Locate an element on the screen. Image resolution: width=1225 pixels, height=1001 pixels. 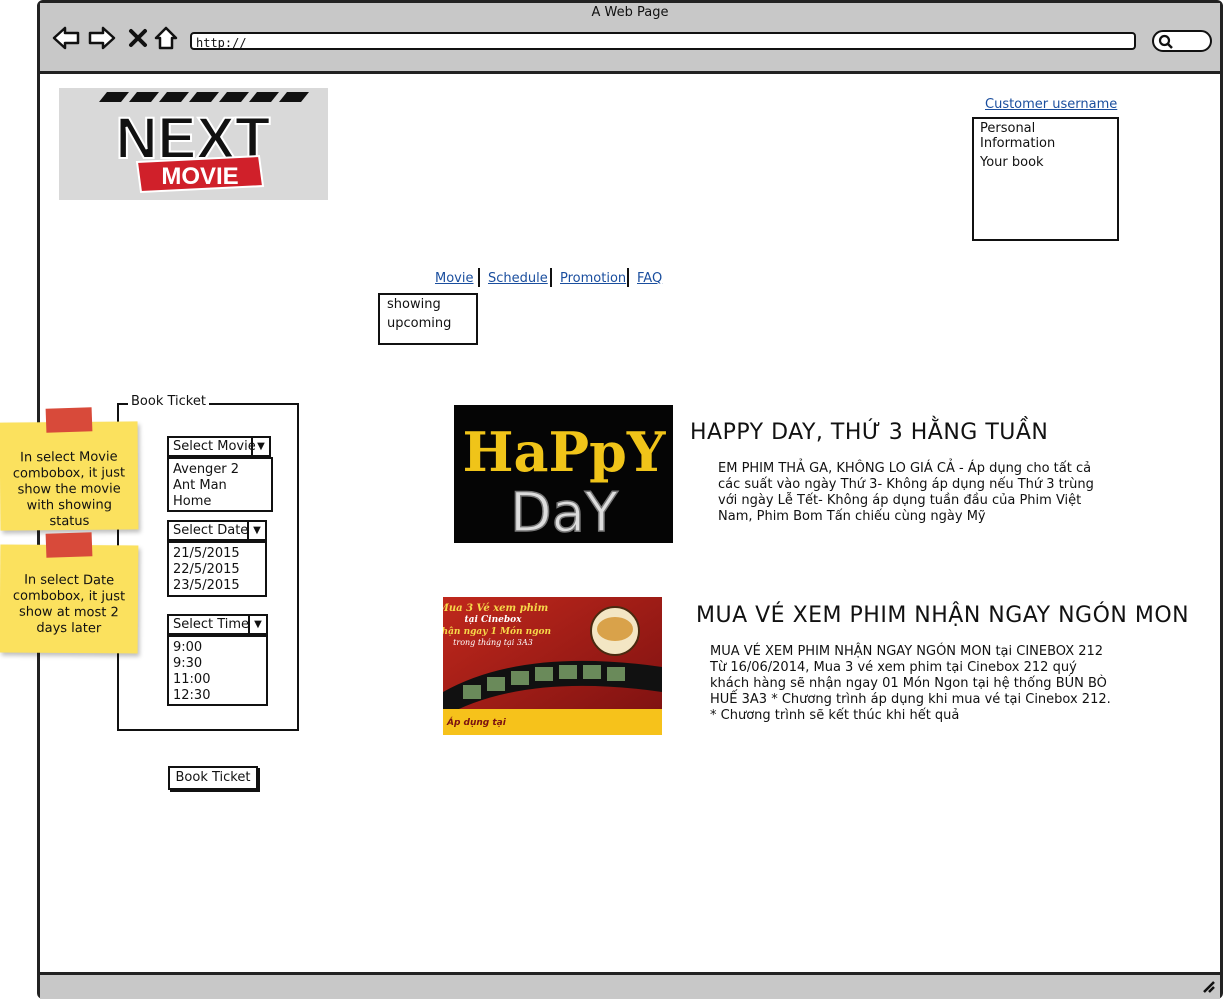
user-menu-item-your-book: Your book is located at coordinates (1045, 162).